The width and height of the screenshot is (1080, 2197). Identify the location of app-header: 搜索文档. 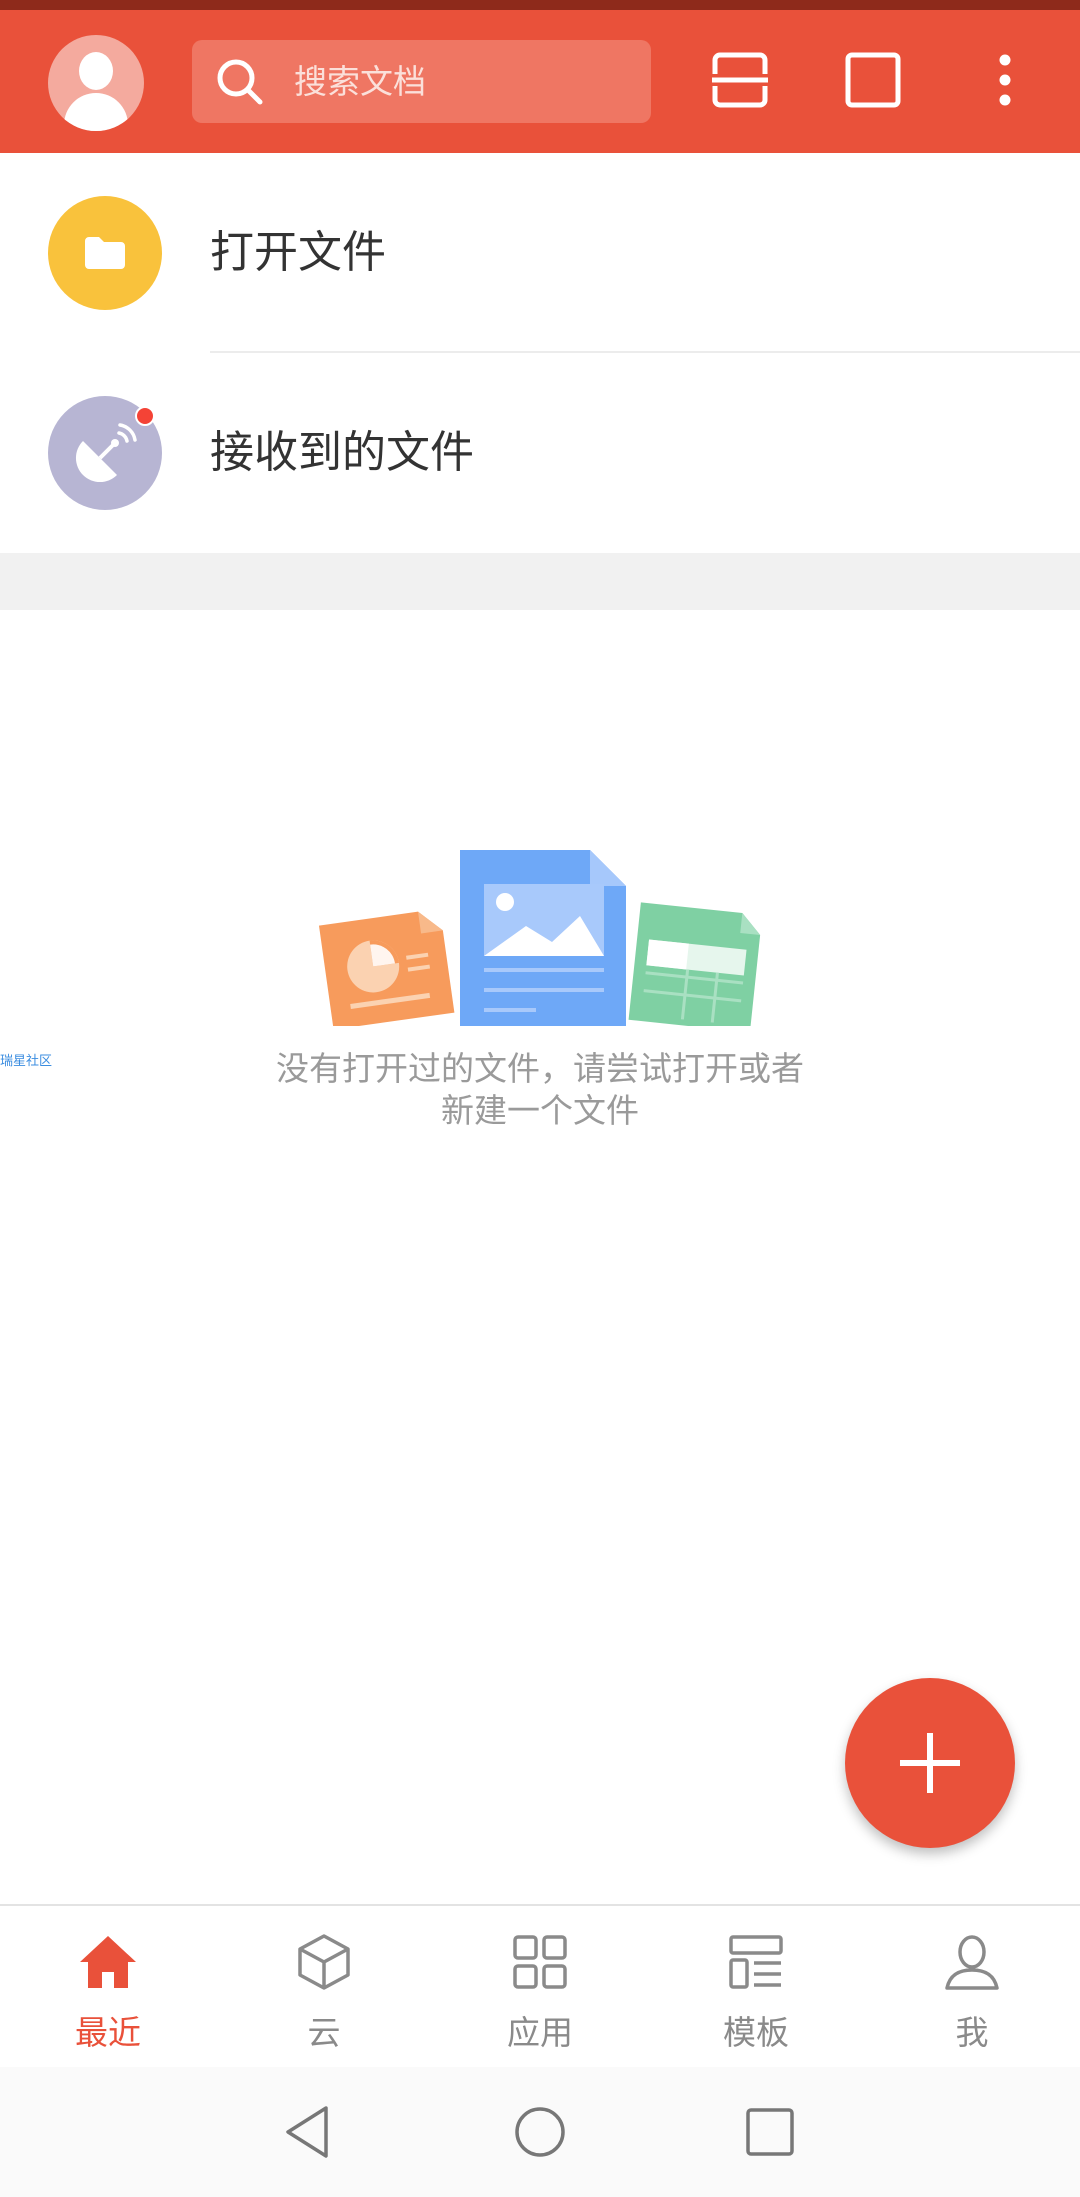
(540, 81).